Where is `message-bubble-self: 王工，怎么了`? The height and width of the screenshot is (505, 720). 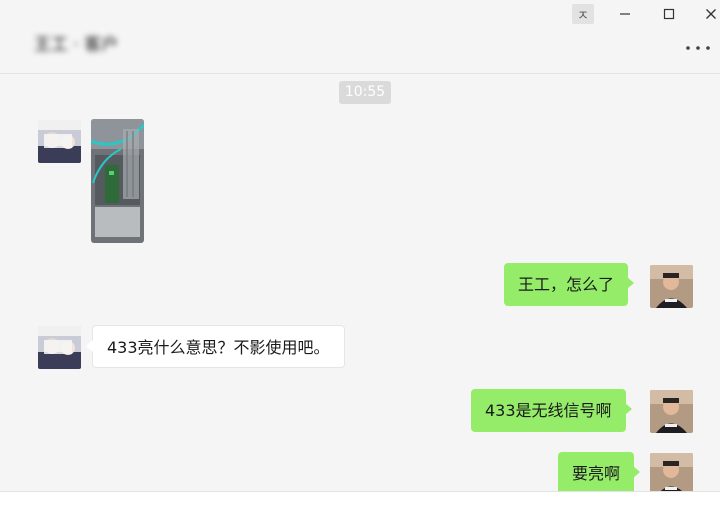
message-bubble-self: 王工，怎么了 is located at coordinates (569, 284).